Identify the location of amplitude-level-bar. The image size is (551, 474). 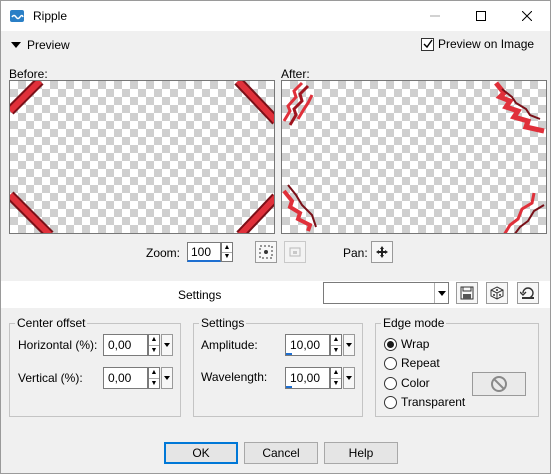
(289, 354).